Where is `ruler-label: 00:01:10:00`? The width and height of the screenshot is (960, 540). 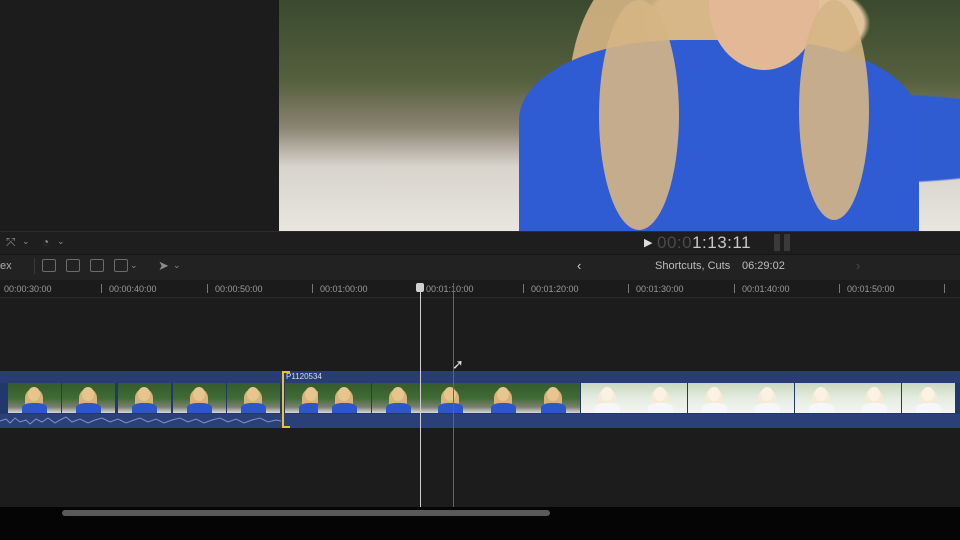 ruler-label: 00:01:10:00 is located at coordinates (450, 289).